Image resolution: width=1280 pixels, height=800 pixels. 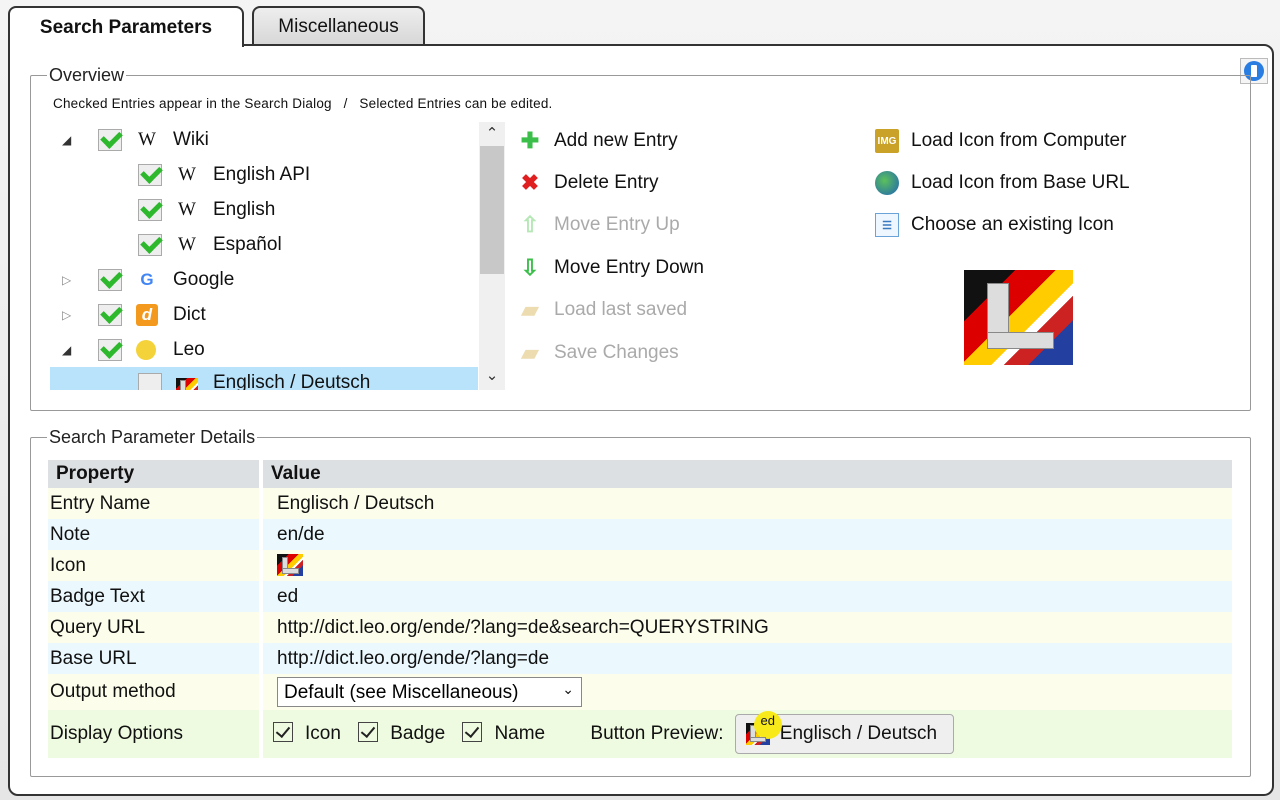 What do you see at coordinates (292, 381) in the screenshot?
I see `tree-item-label: Englisch / Deutsch` at bounding box center [292, 381].